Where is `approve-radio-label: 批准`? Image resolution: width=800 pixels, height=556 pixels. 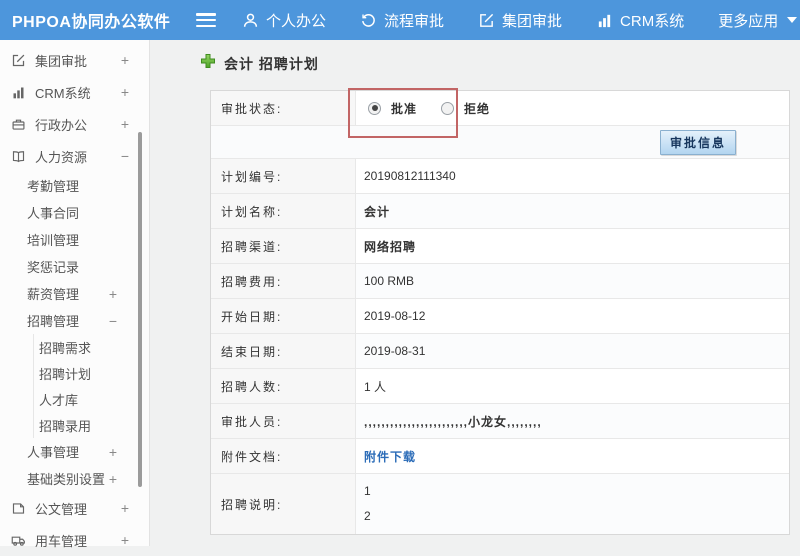
approve-radio-label: 批准 is located at coordinates (404, 108).